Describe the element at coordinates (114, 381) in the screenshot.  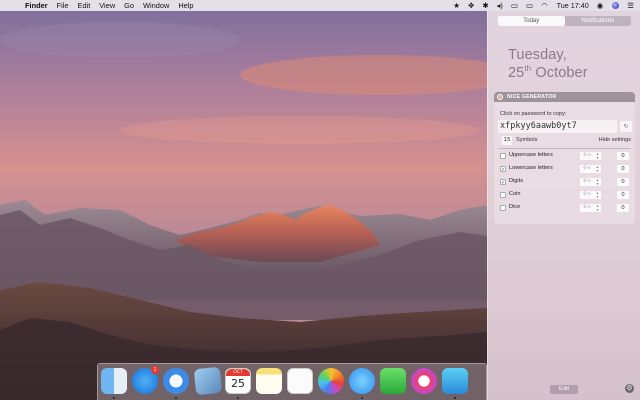
I see `finder-icon` at that location.